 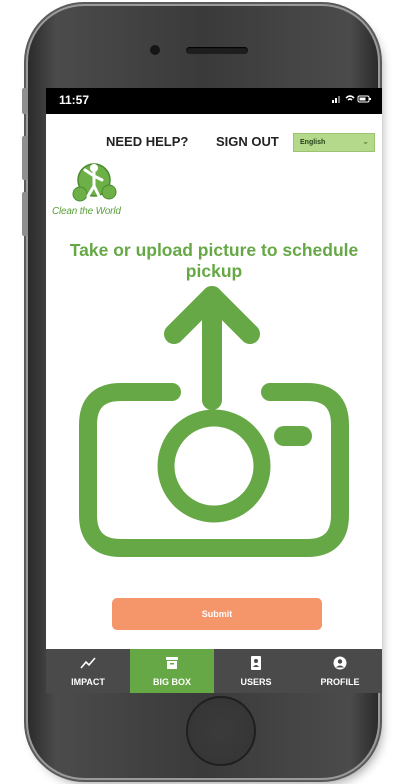 I want to click on language-selected-value: English, so click(x=313, y=142).